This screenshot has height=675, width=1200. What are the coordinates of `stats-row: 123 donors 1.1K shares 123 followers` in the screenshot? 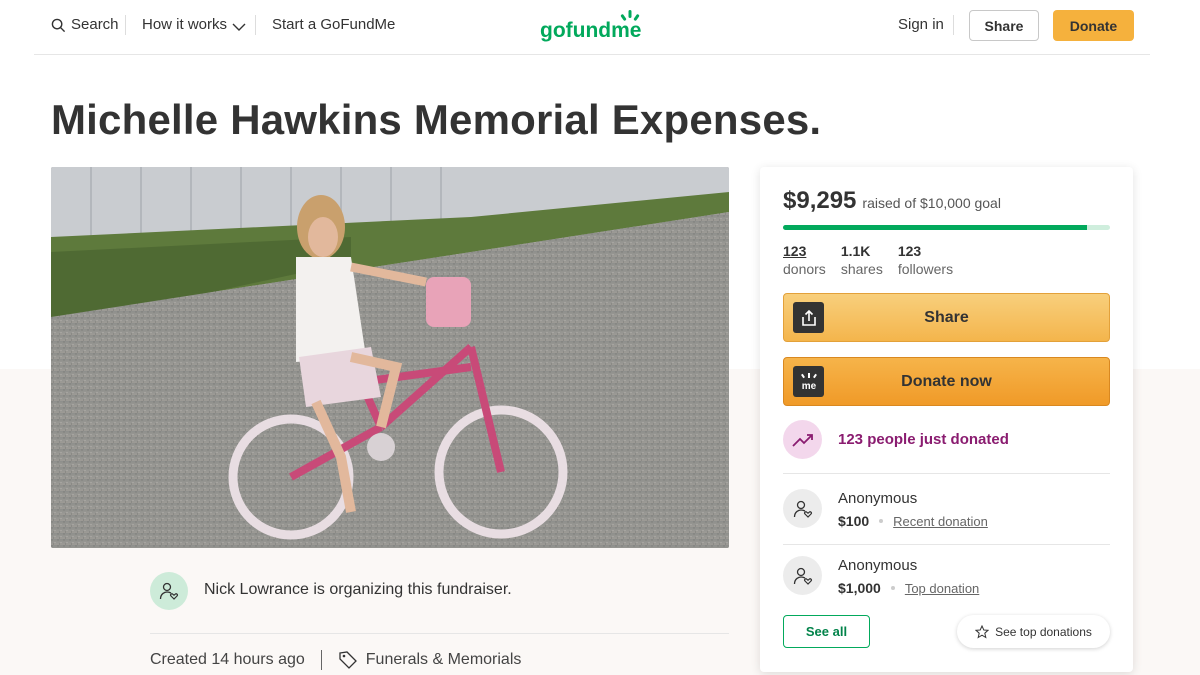 It's located at (868, 260).